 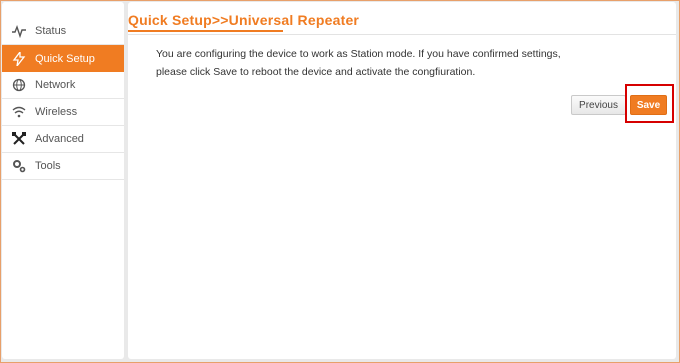 What do you see at coordinates (48, 166) in the screenshot?
I see `sidebar-item-label: Tools` at bounding box center [48, 166].